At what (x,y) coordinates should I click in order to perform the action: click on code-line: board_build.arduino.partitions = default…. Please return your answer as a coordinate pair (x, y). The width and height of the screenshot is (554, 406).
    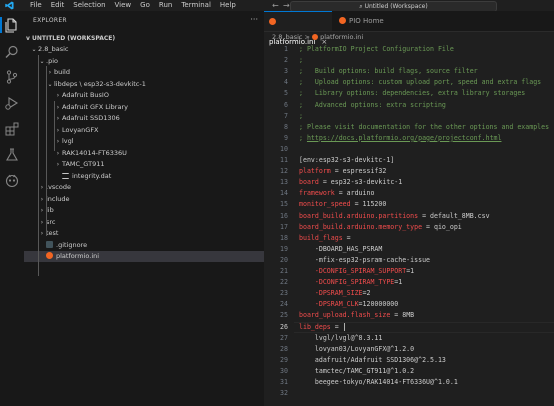
    Looking at the image, I should click on (394, 216).